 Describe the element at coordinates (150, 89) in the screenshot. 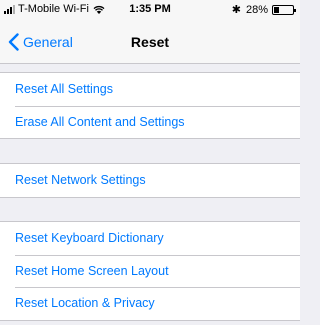

I see `reset-all-settings-button: Reset All Settings` at that location.